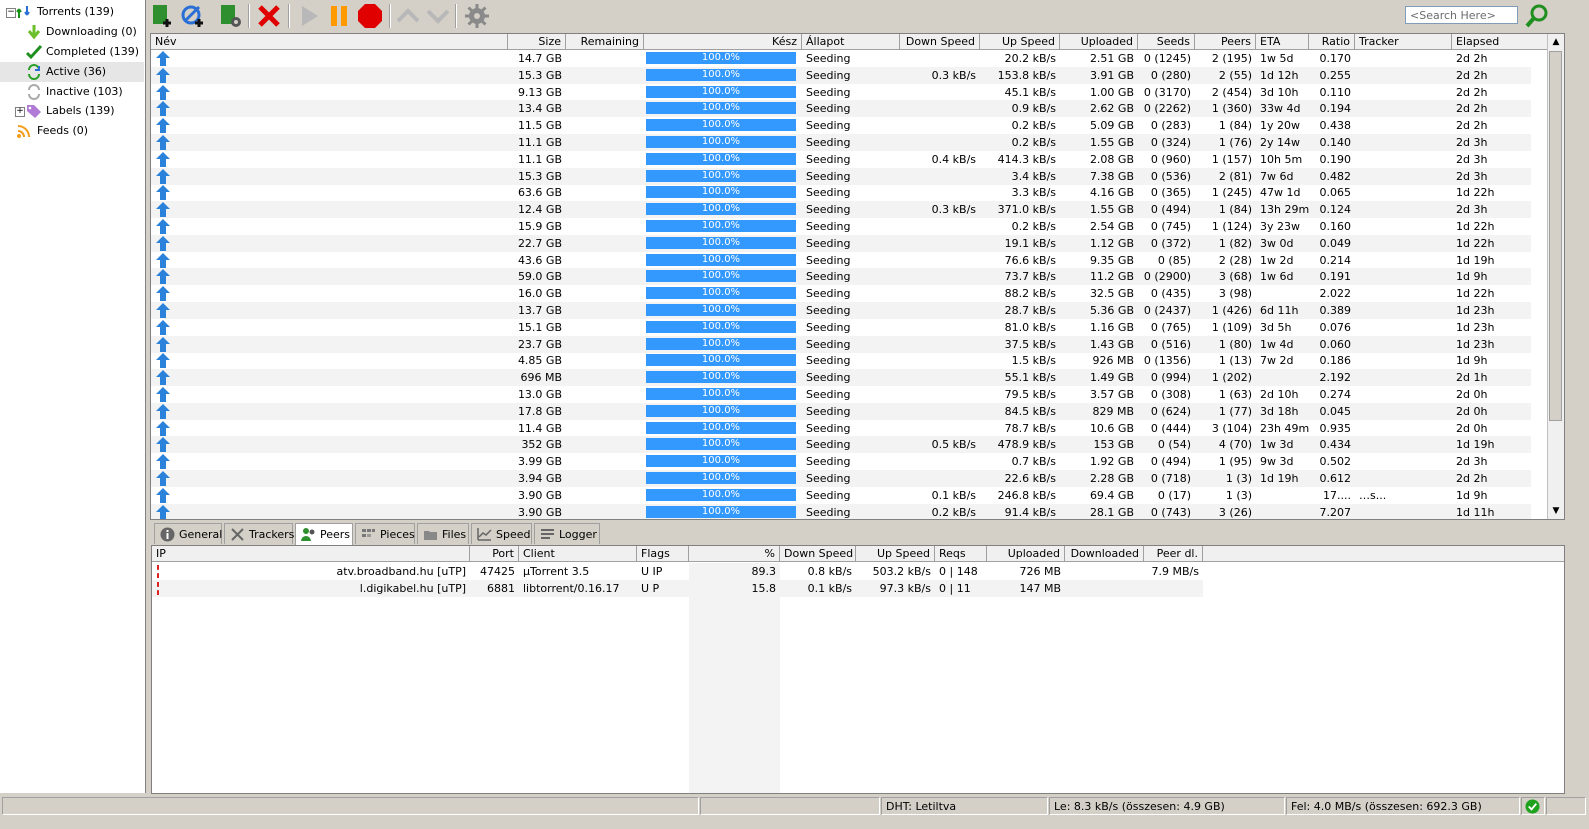 The image size is (1589, 829). What do you see at coordinates (80, 131) in the screenshot?
I see `sidebar-item-feeds: Feeds (0)` at bounding box center [80, 131].